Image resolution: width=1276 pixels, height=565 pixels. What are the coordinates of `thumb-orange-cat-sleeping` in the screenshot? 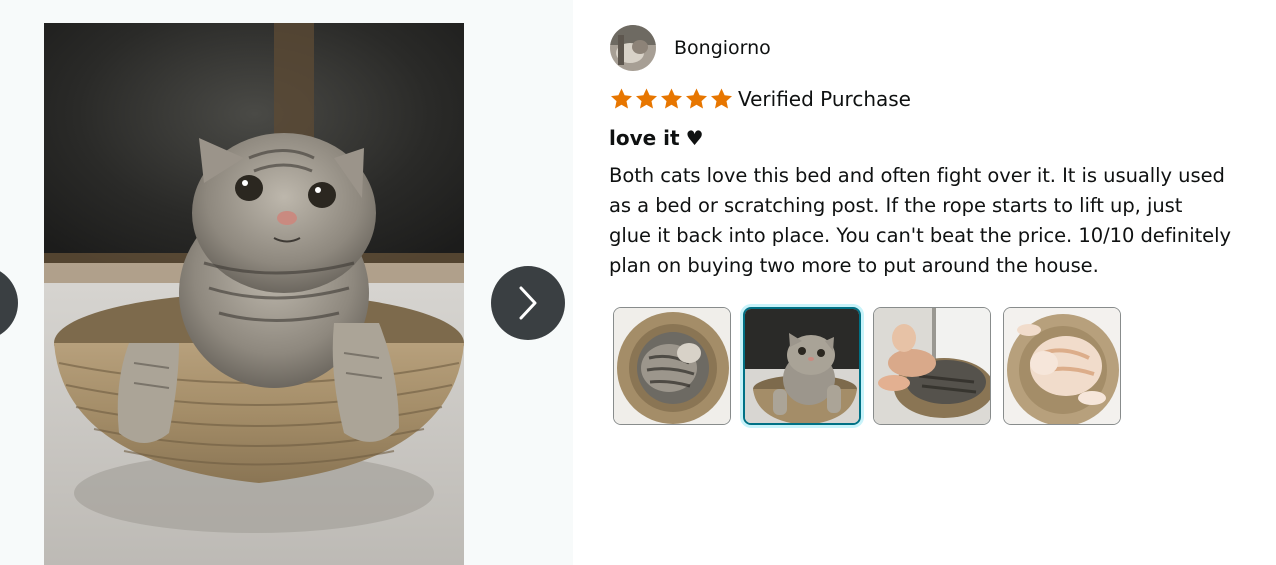 It's located at (1062, 366).